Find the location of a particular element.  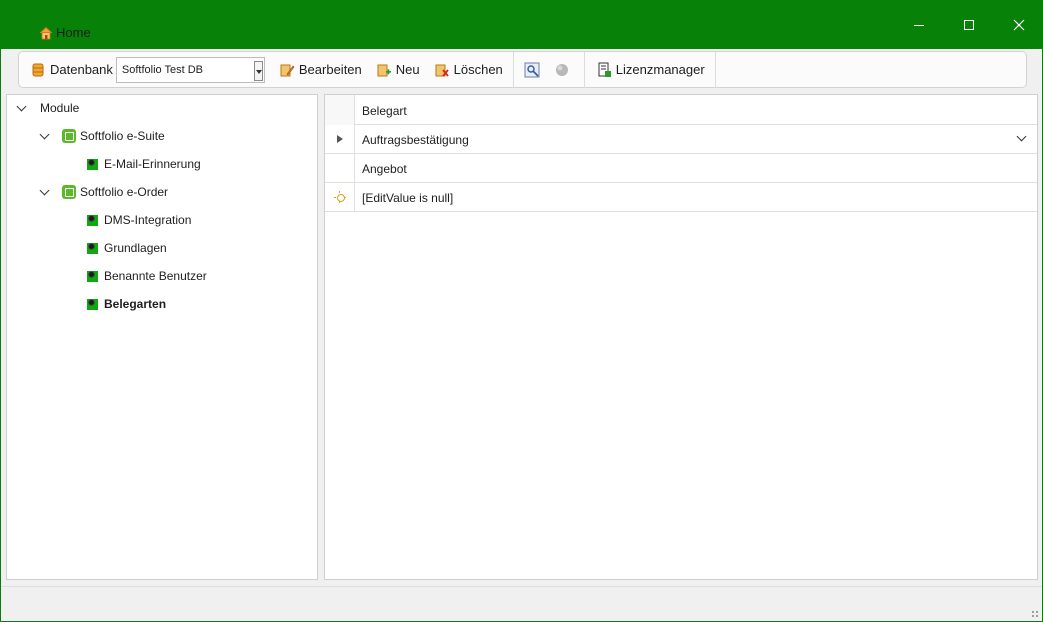

grid-cell: Angebot is located at coordinates (384, 169).